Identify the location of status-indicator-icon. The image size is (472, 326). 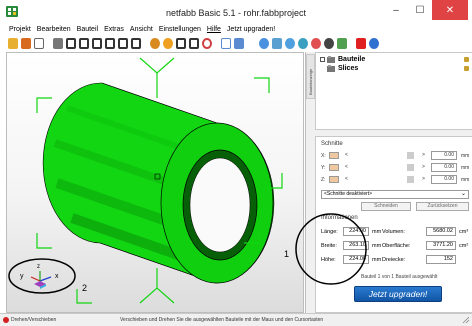
(6, 320).